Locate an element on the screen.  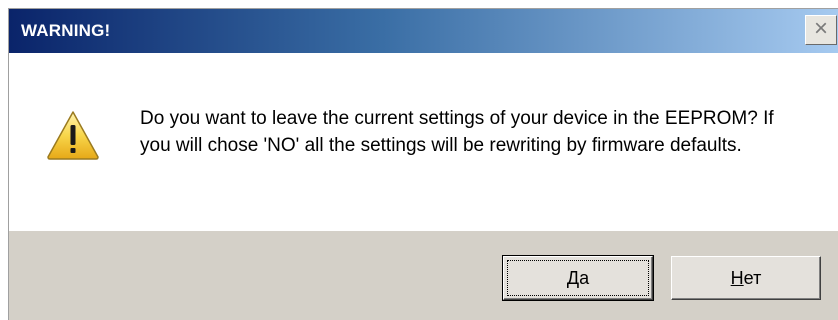
yes-button-label: Да is located at coordinates (578, 278).